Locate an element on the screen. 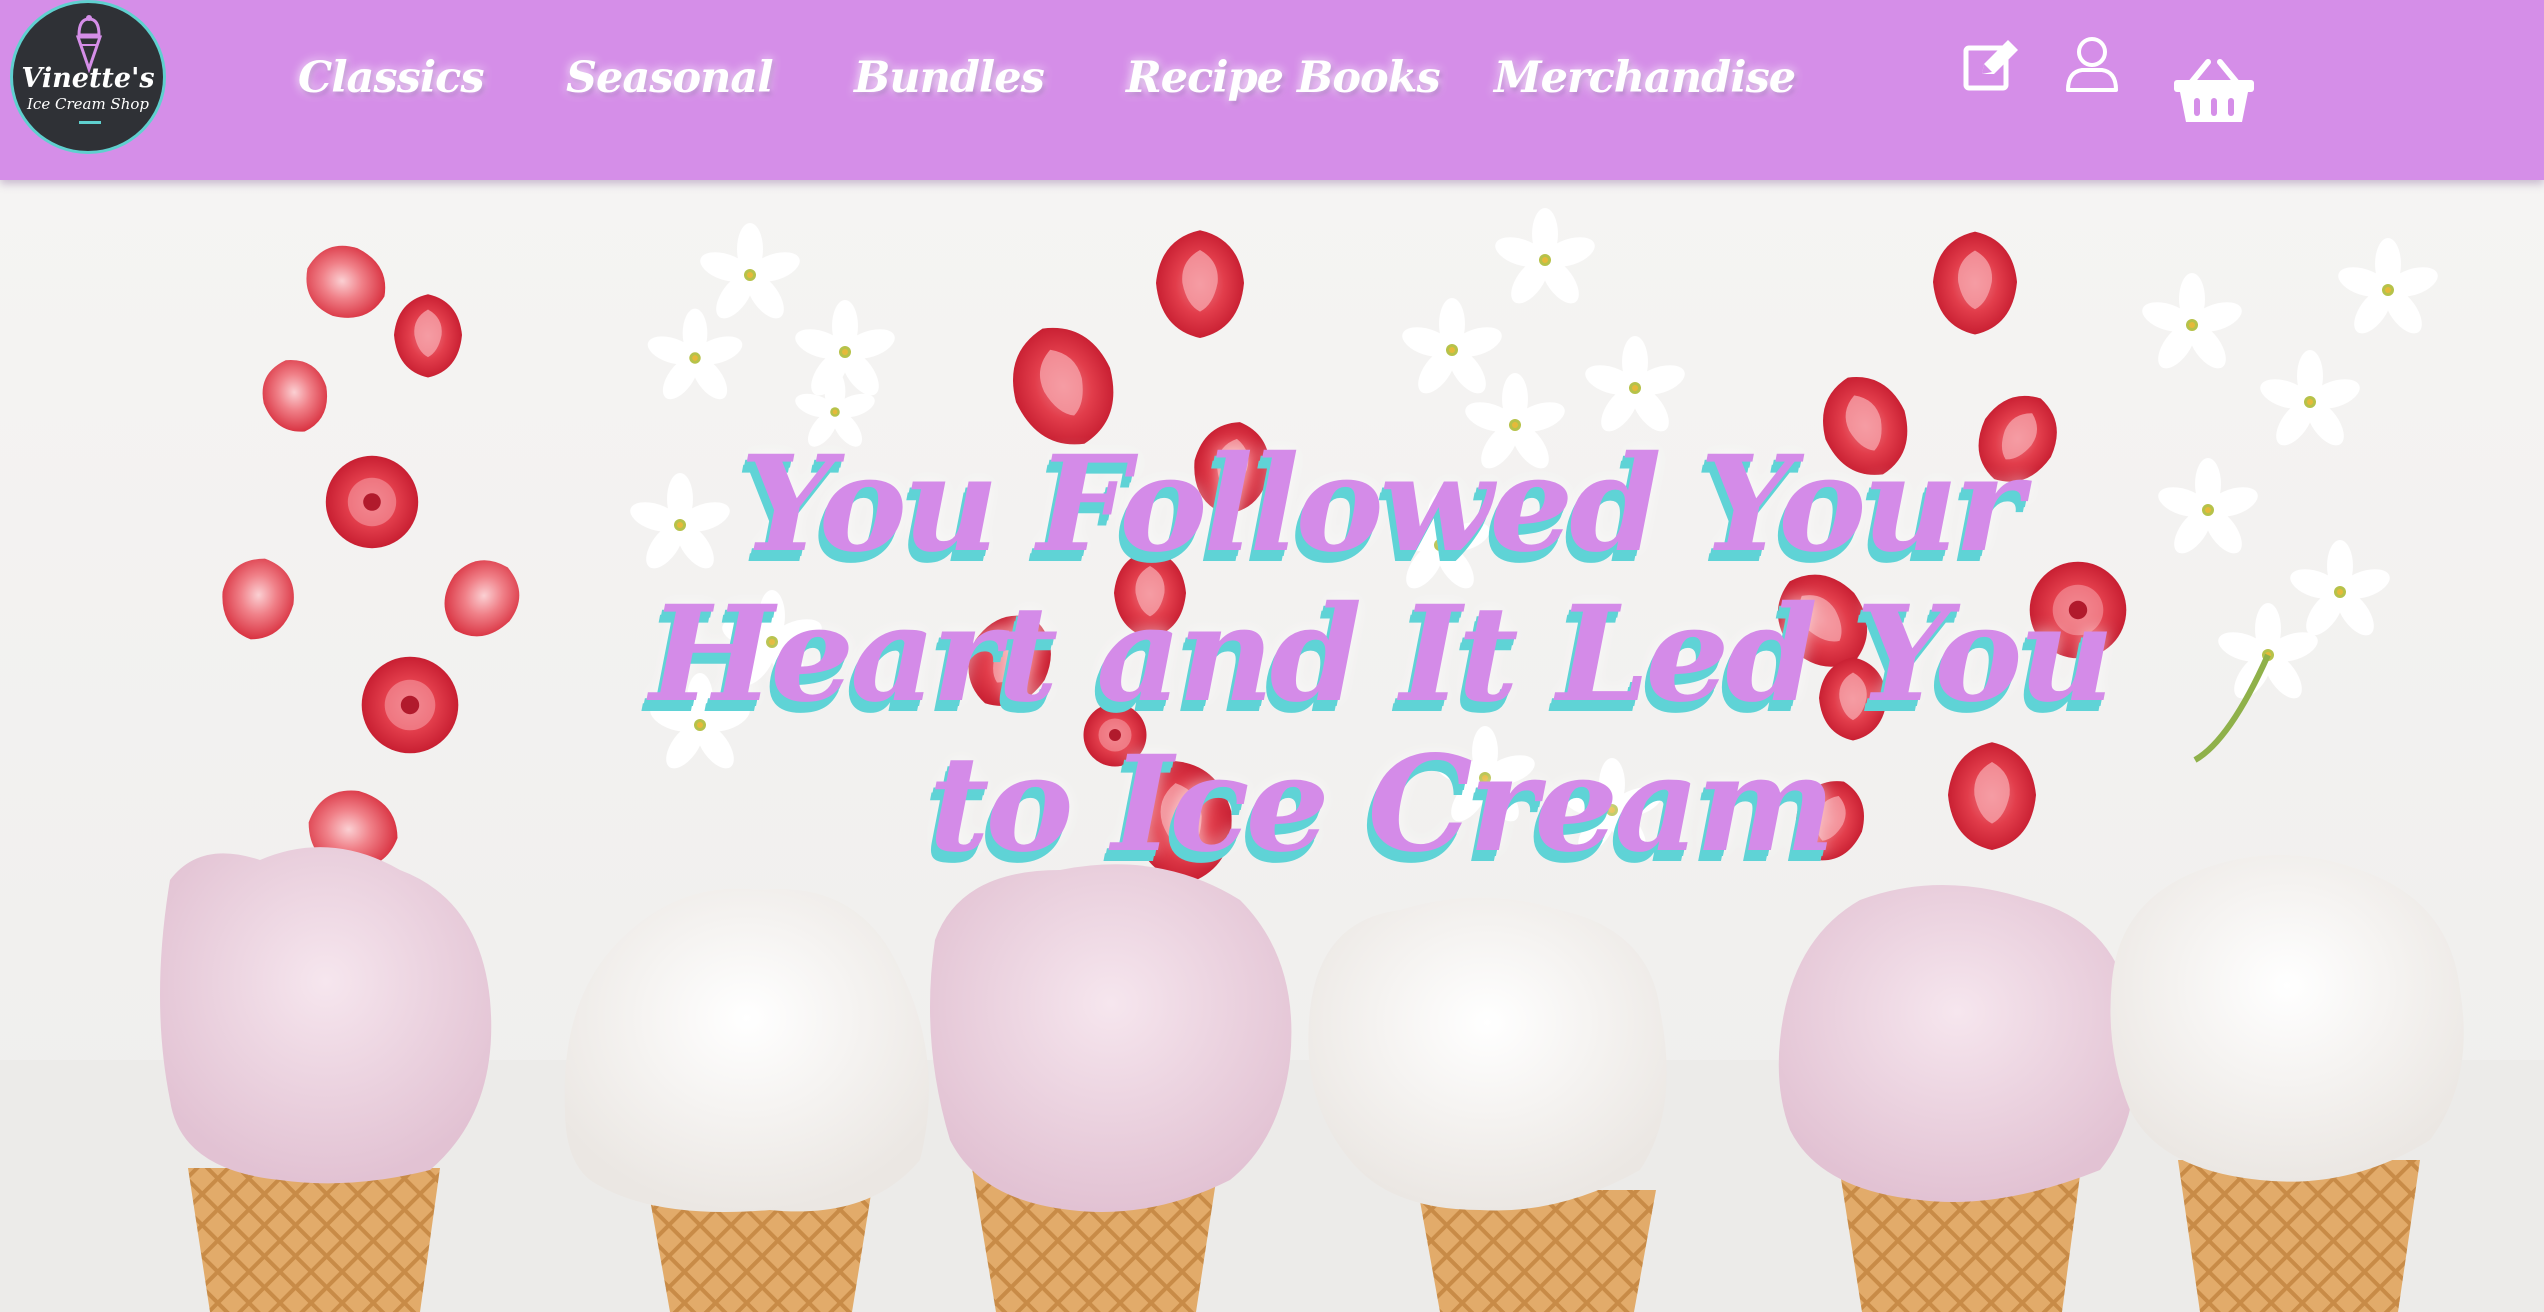 The height and width of the screenshot is (1312, 2544). user-icon is located at coordinates (2092, 64).